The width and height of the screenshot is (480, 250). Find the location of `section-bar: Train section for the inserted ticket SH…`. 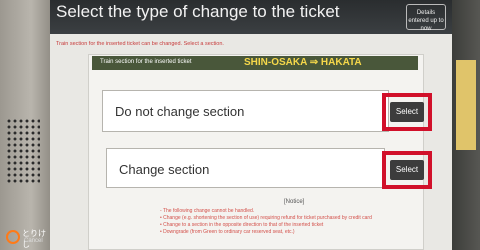

section-bar: Train section for the inserted ticket SH… is located at coordinates (255, 63).